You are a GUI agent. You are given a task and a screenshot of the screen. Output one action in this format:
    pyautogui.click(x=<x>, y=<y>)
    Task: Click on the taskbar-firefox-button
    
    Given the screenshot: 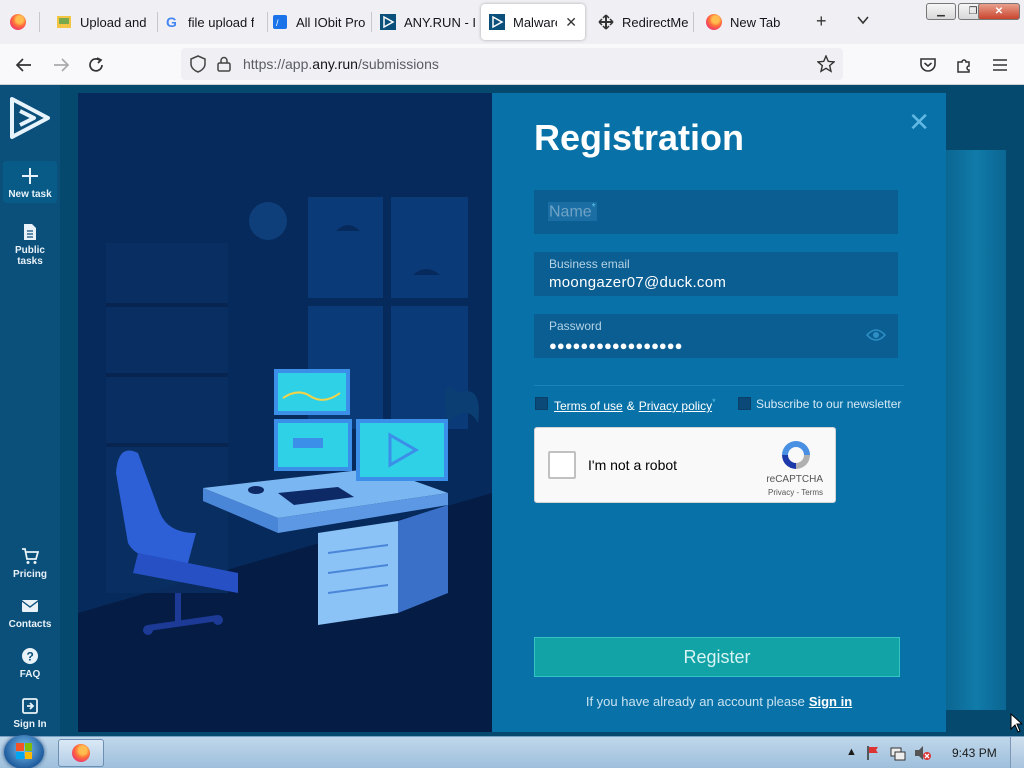 What is the action you would take?
    pyautogui.click(x=81, y=753)
    